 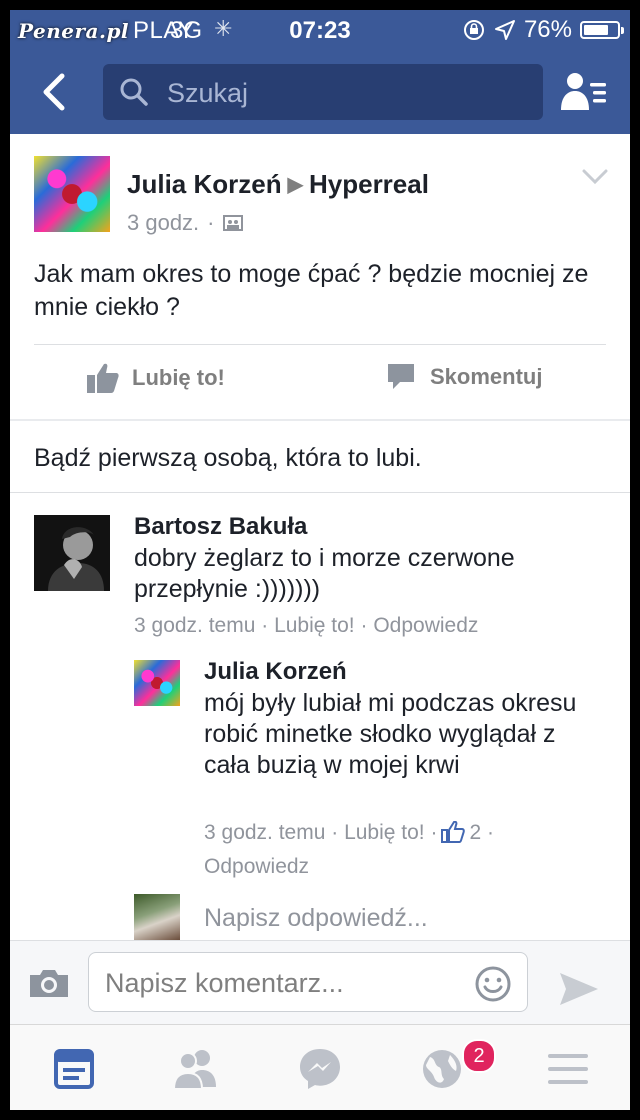 I want to click on location-icon, so click(x=504, y=30).